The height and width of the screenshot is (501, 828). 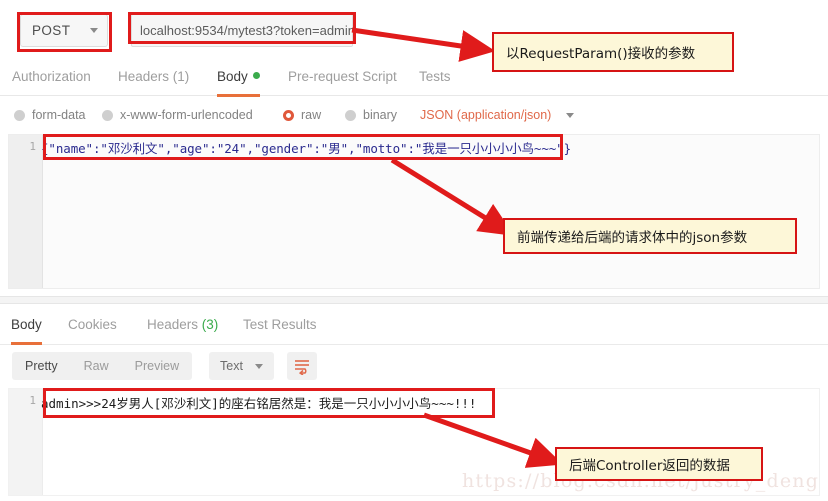 I want to click on response-tab-test-results: Test Results, so click(x=280, y=326).